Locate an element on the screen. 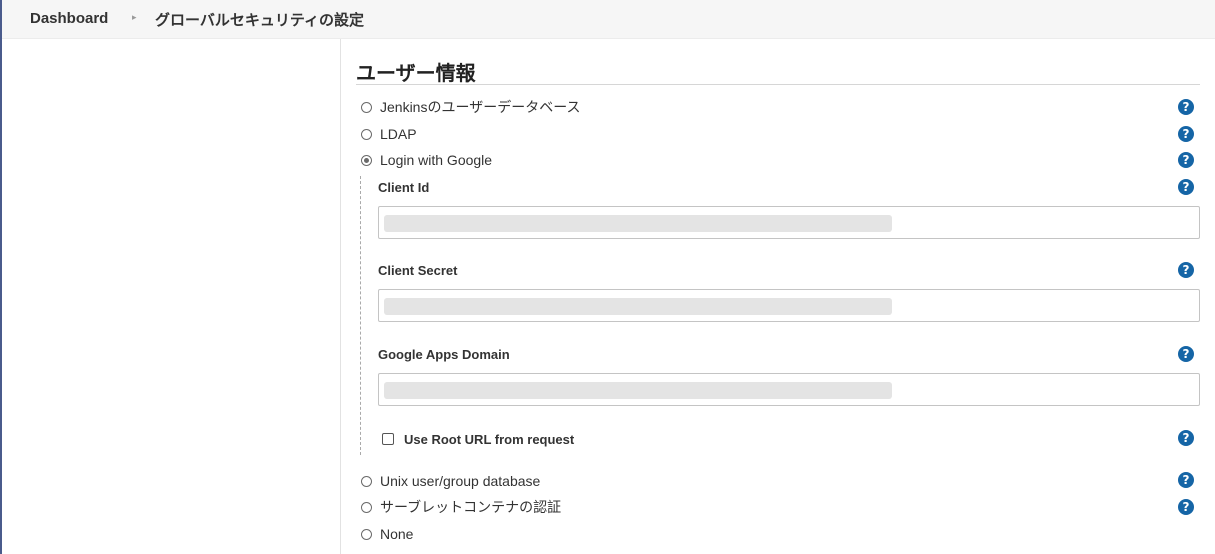 The image size is (1215, 554). google-apps-domain-label: Google Apps Domain is located at coordinates (444, 354).